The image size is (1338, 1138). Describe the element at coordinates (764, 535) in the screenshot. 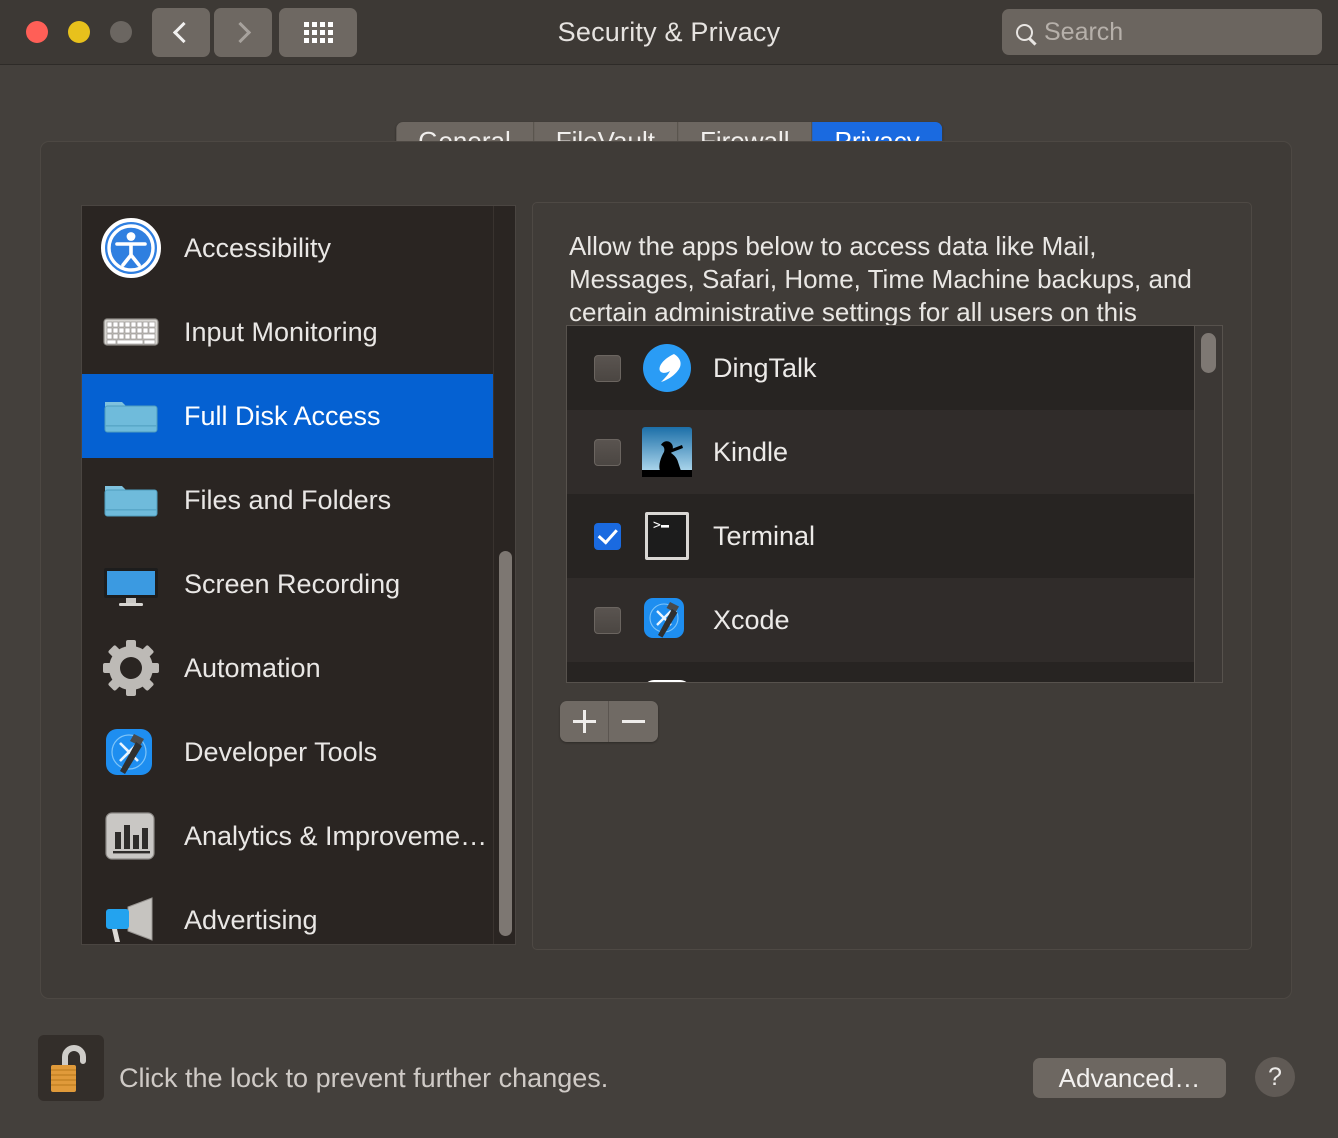

I see `app-name: Terminal` at that location.